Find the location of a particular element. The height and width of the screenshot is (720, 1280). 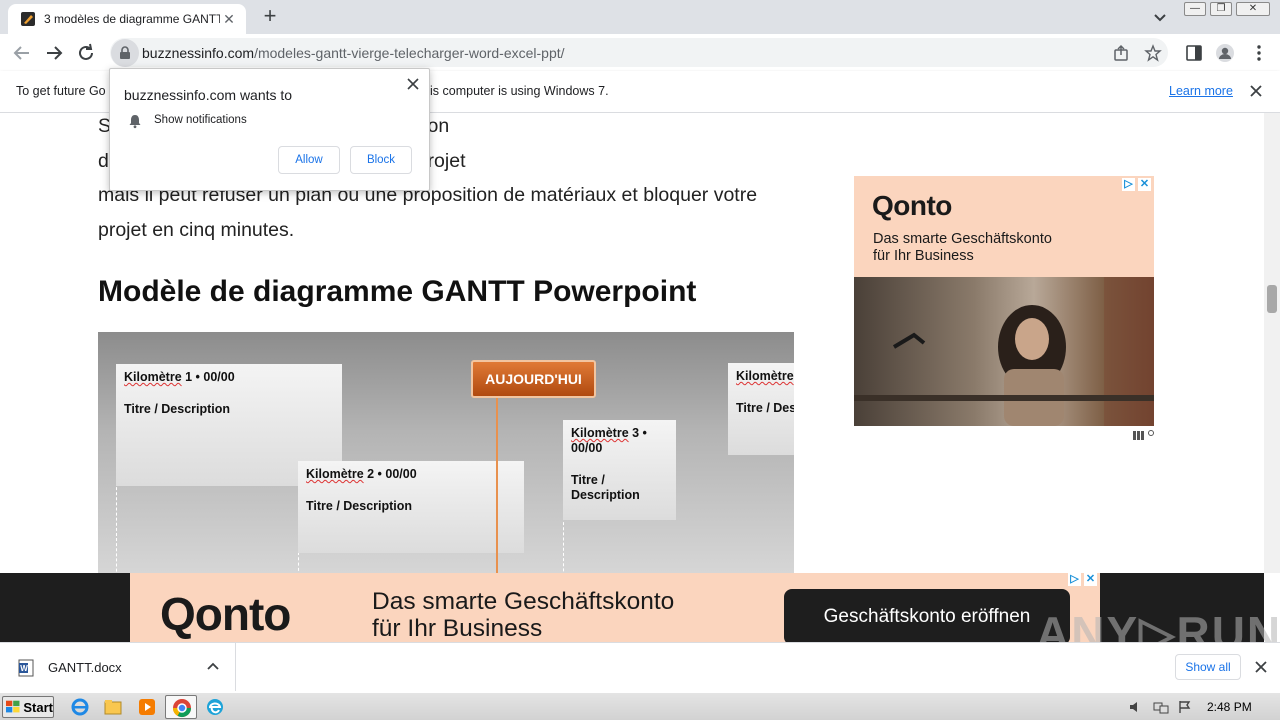

permission-label: Show notifications is located at coordinates (200, 120).